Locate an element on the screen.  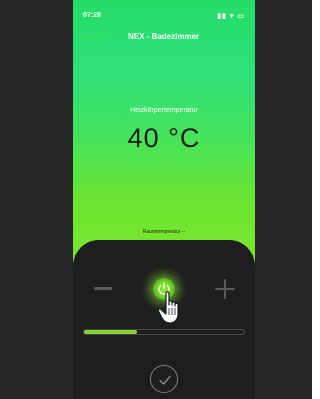
checkmark-icon is located at coordinates (165, 380).